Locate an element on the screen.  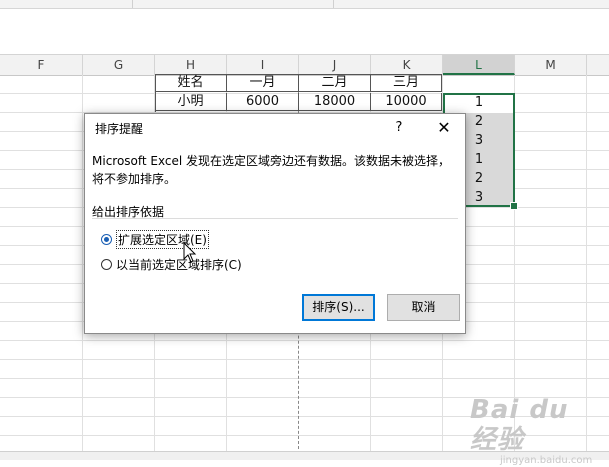
cell-k2: 10000 is located at coordinates (406, 102).